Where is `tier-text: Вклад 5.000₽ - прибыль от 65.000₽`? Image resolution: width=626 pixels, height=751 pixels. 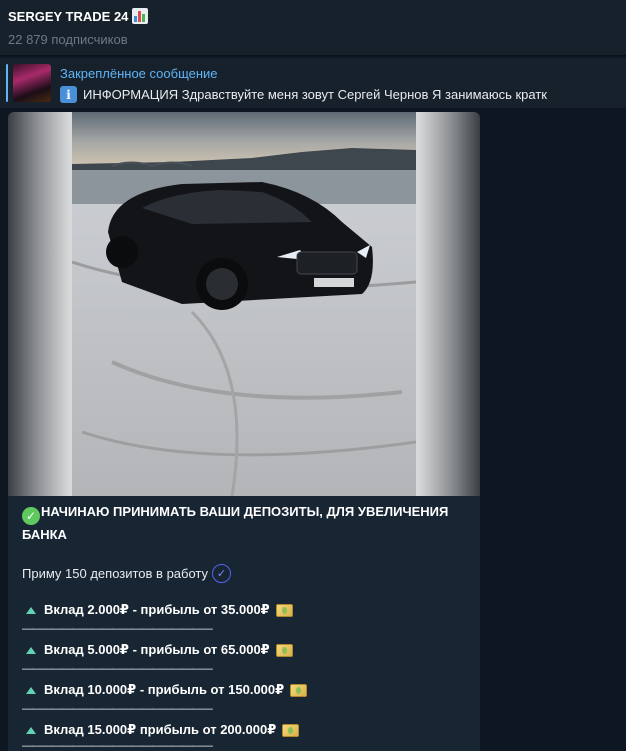 tier-text: Вклад 5.000₽ - прибыль от 65.000₽ is located at coordinates (157, 649).